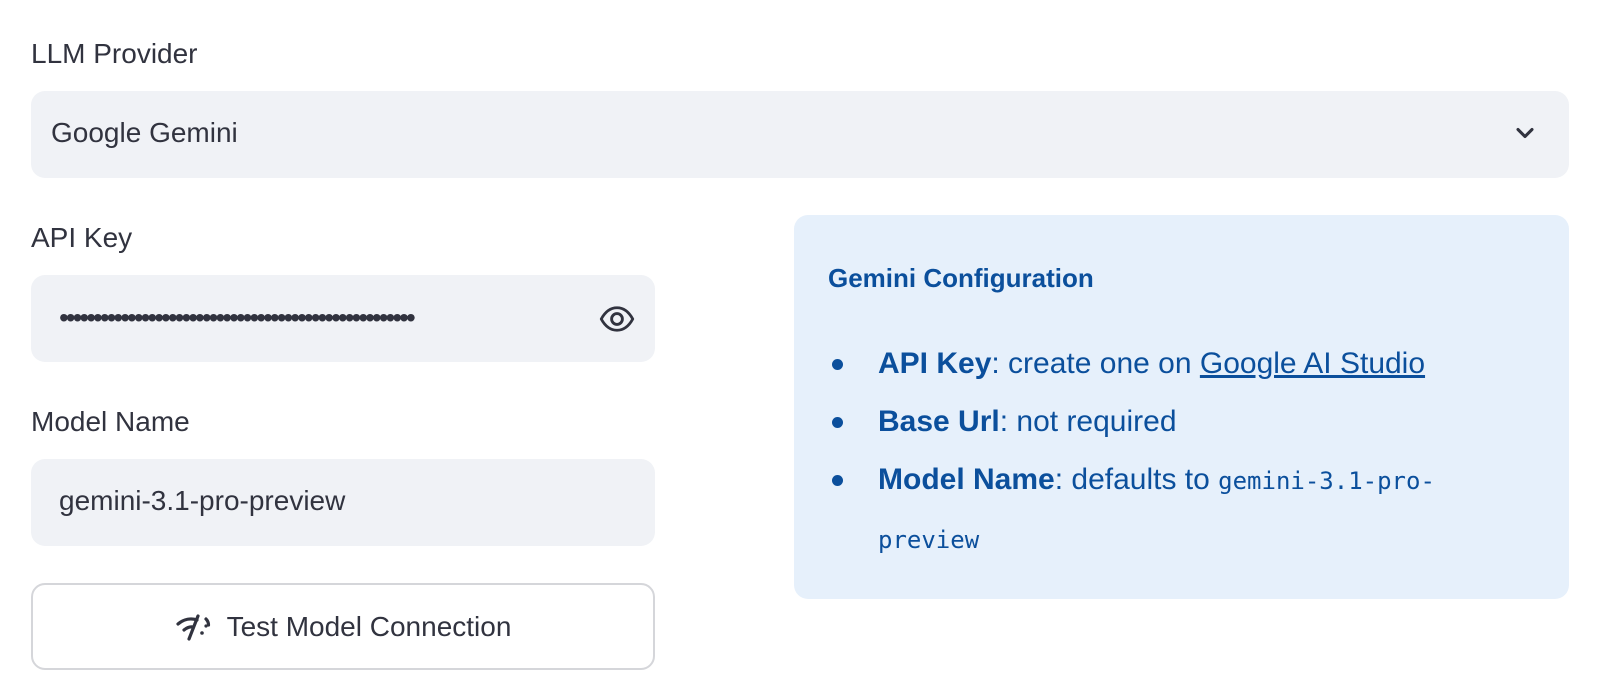  Describe the element at coordinates (1525, 133) in the screenshot. I see `chevron-down-icon` at that location.